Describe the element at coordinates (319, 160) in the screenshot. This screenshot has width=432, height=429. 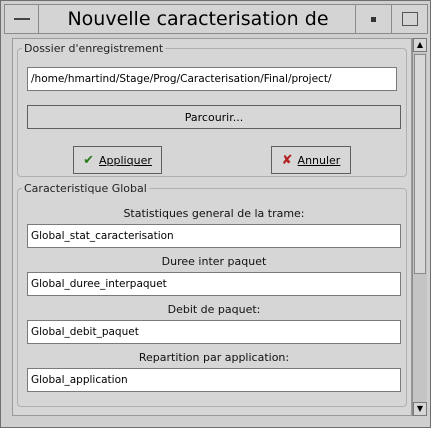
I see `cancel-button-label: Annuler` at that location.